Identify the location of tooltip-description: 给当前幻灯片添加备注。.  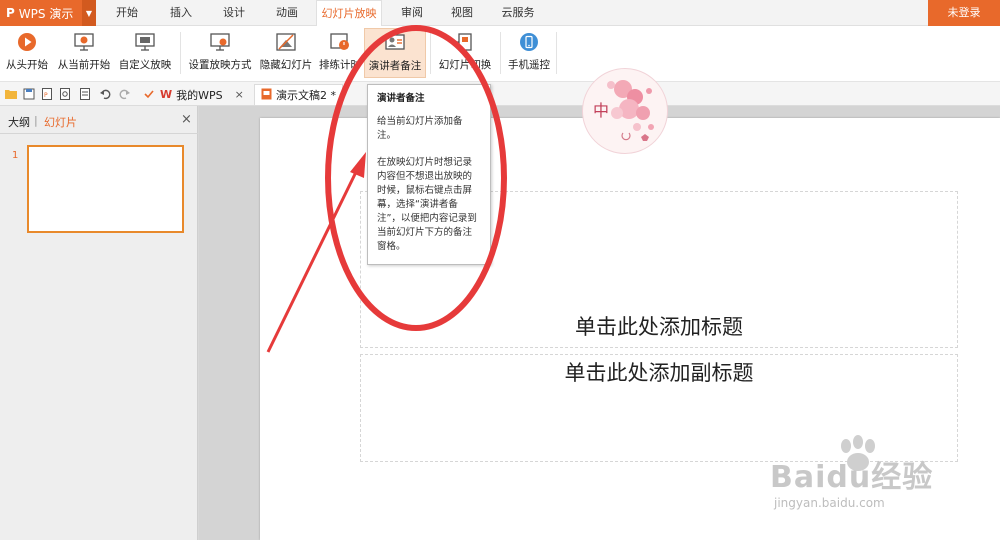
(420, 128).